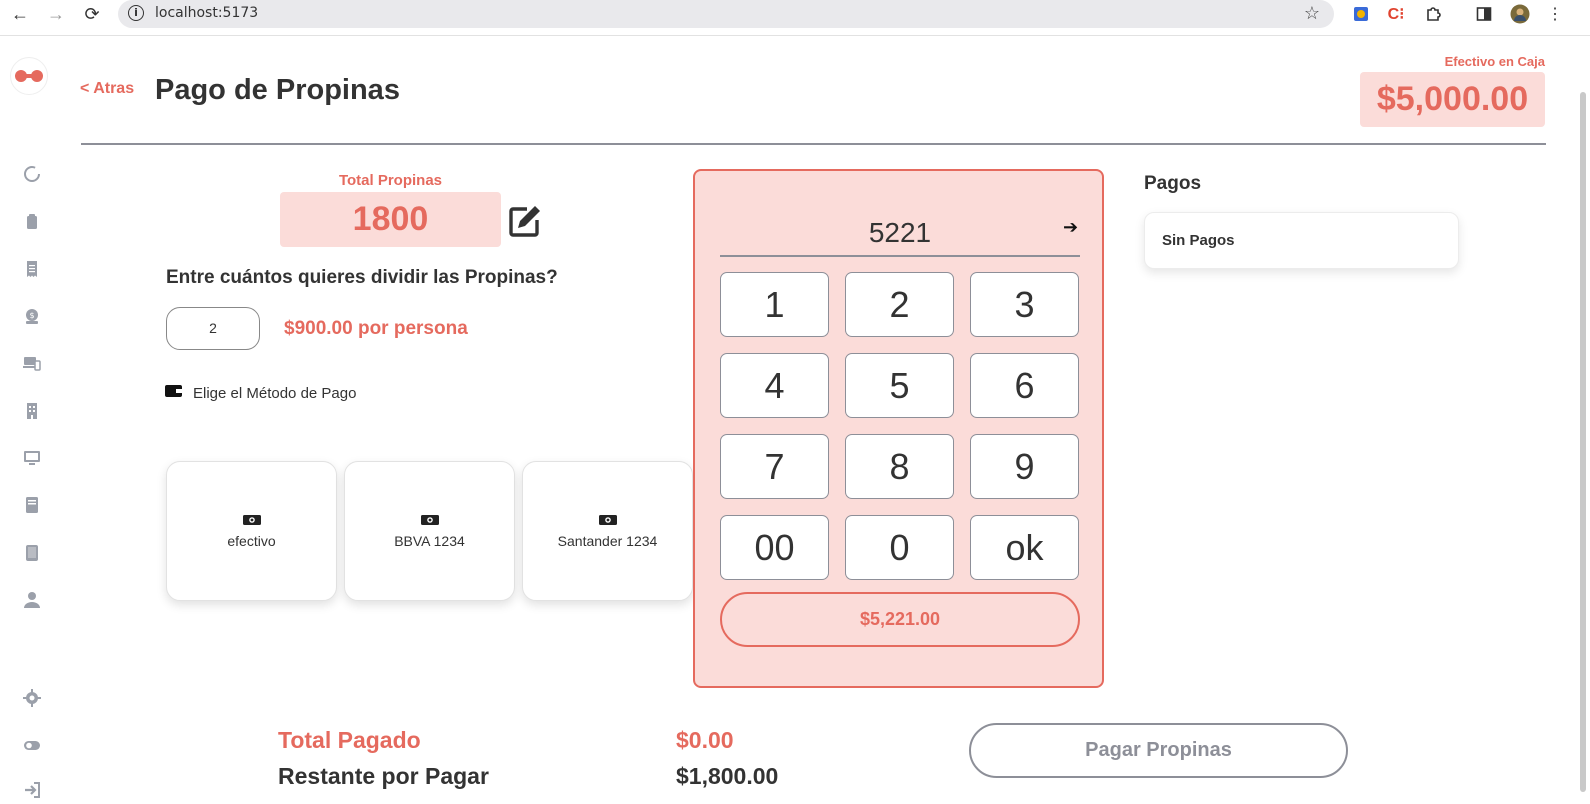  I want to click on browser-toolbar: ← → ⟳ i localhost:5173 ☆ C⁝ ⋮, so click(795, 18).